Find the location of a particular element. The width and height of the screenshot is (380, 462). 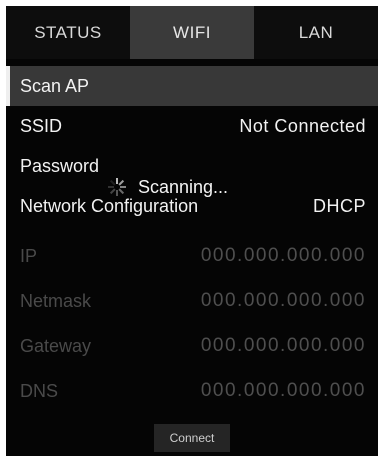

ip-value: 000.000.000.000 is located at coordinates (283, 255).